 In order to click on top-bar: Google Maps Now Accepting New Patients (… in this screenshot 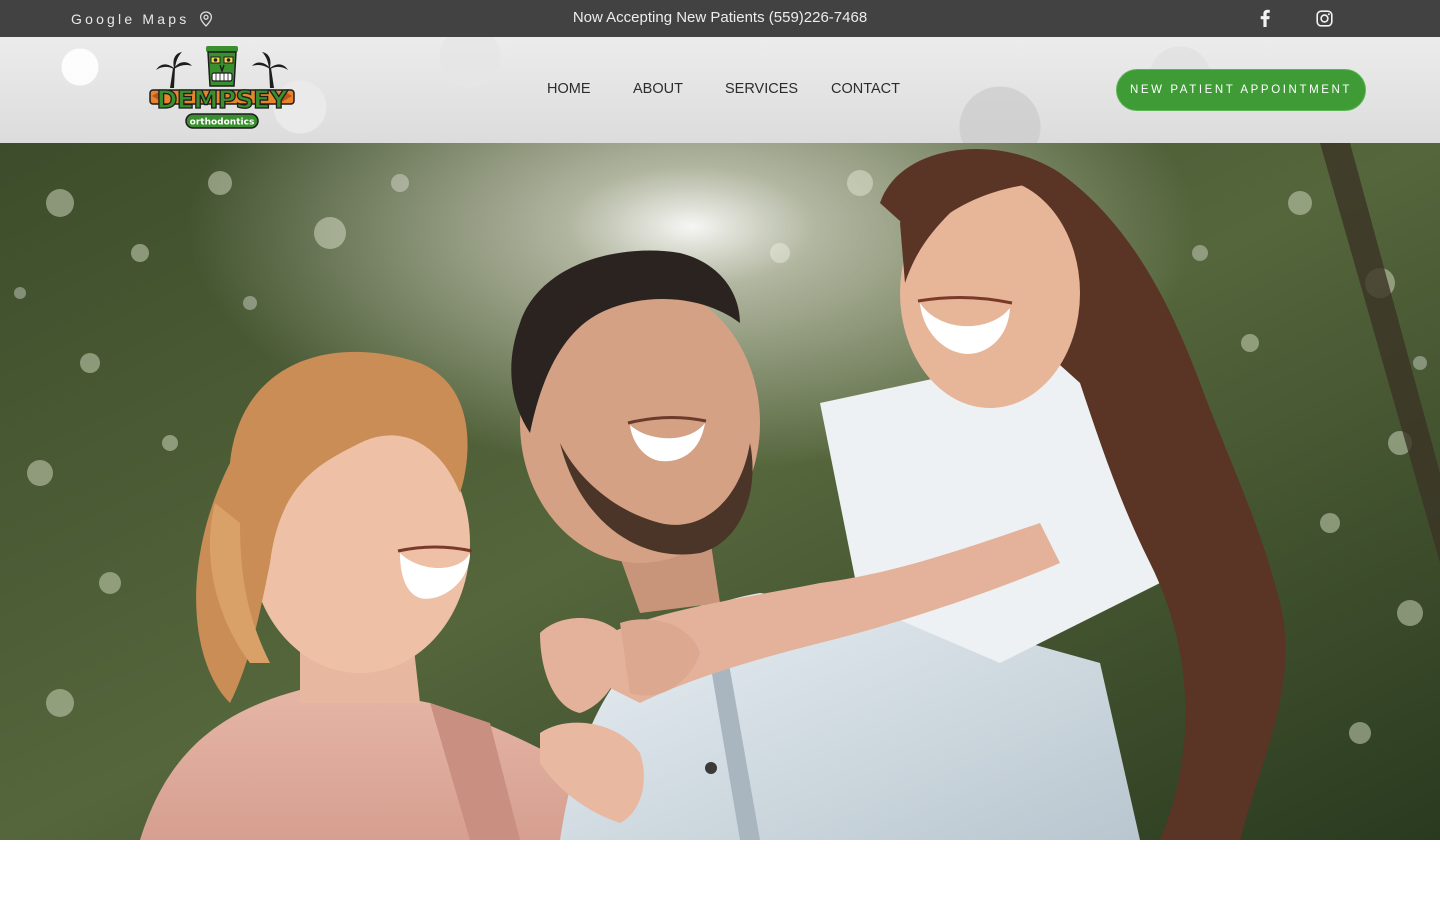, I will do `click(720, 18)`.